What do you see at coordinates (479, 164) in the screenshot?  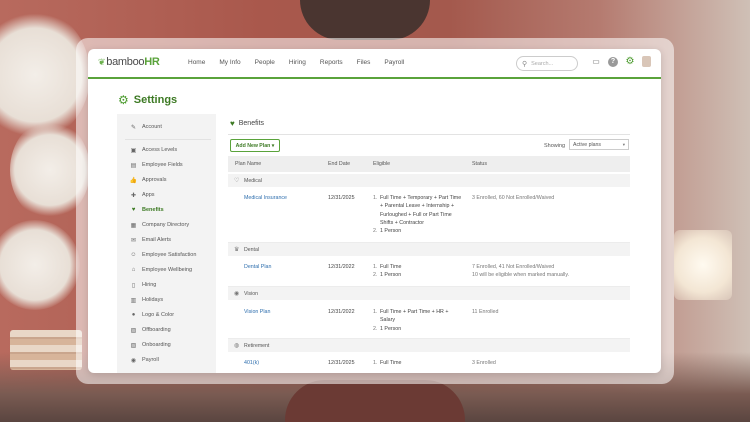 I see `column-header-status: Status` at bounding box center [479, 164].